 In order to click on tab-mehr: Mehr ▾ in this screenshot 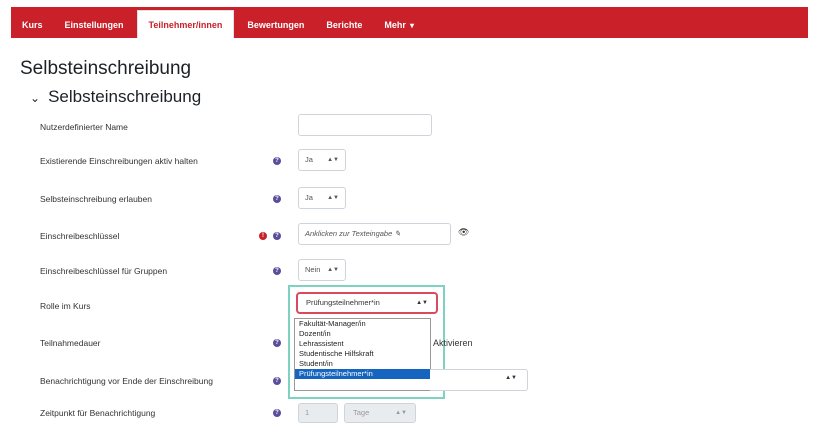, I will do `click(399, 25)`.